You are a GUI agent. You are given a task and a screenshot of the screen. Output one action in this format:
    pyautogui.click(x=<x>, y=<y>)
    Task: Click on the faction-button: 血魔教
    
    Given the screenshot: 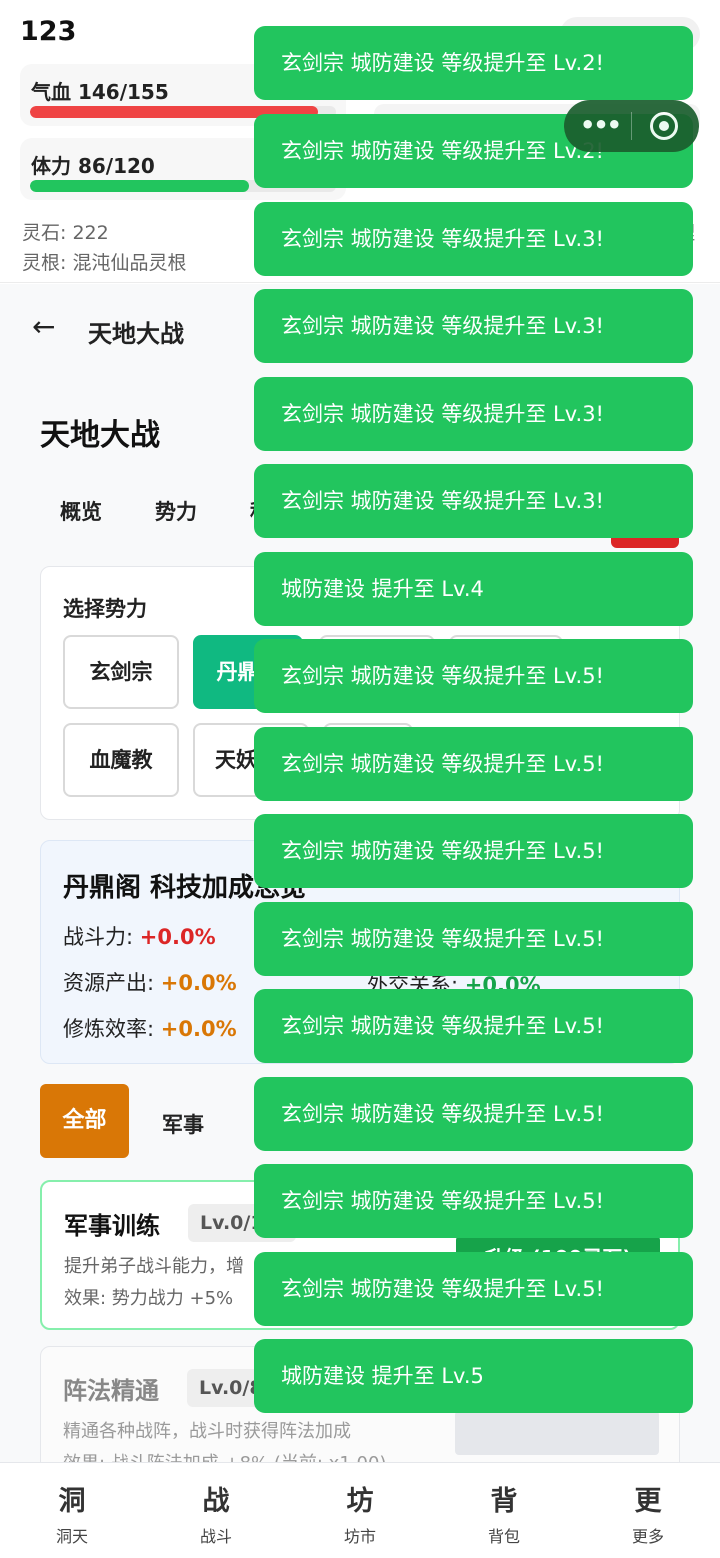 What is the action you would take?
    pyautogui.click(x=121, y=760)
    